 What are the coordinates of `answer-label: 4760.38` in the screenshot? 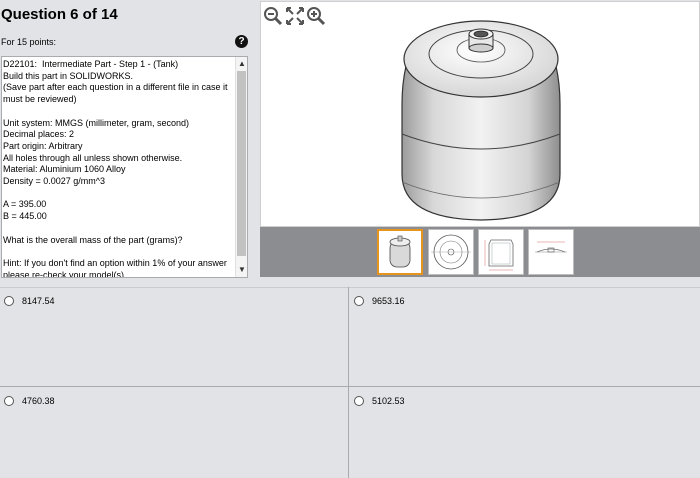 It's located at (38, 401).